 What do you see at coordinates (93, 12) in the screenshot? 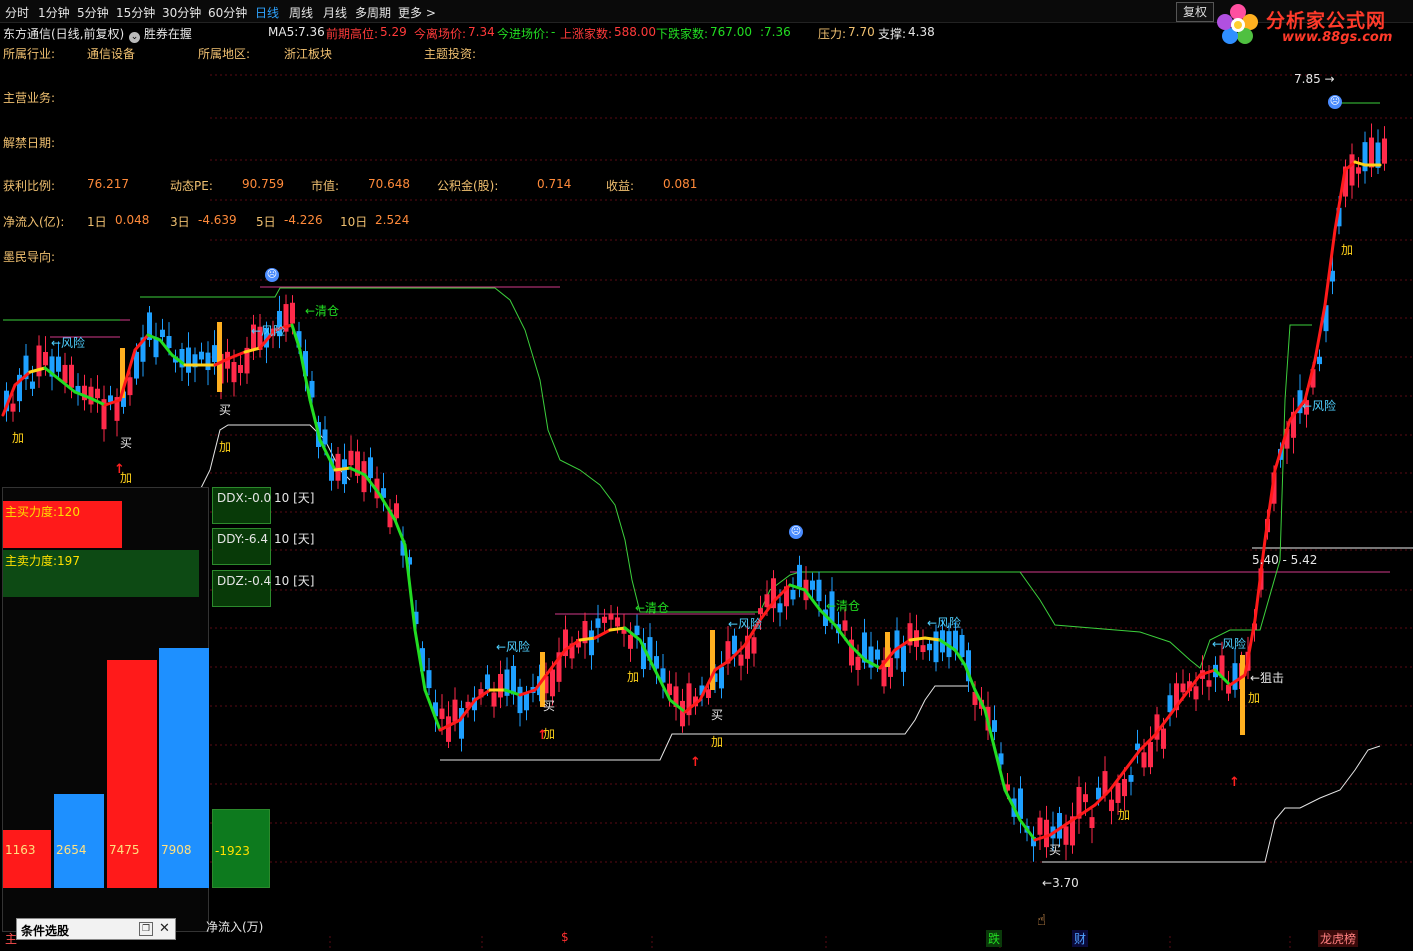
I see `tab-timeframe: 5分钟` at bounding box center [93, 12].